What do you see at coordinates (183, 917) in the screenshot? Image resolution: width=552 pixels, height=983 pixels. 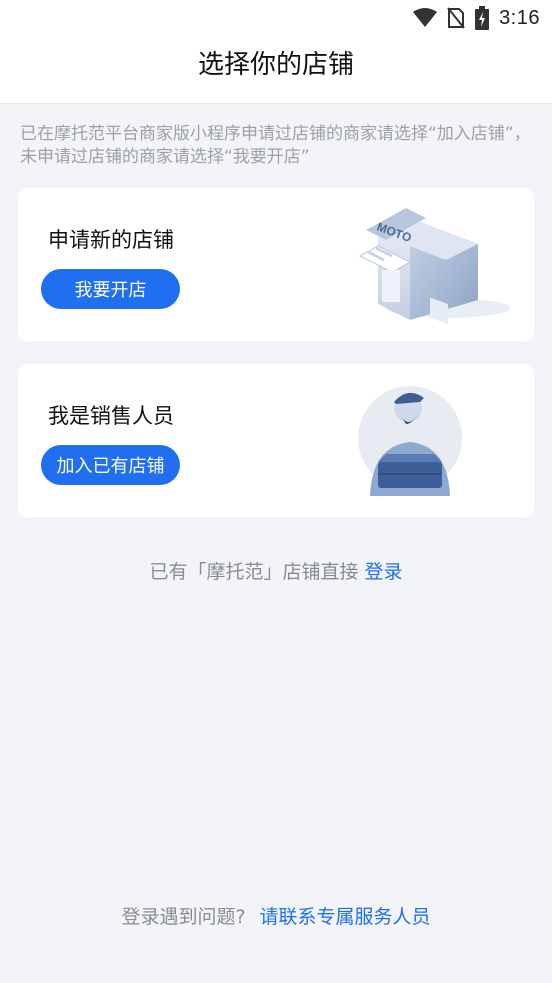 I see `help-prefix-text: 登录遇到问题?` at bounding box center [183, 917].